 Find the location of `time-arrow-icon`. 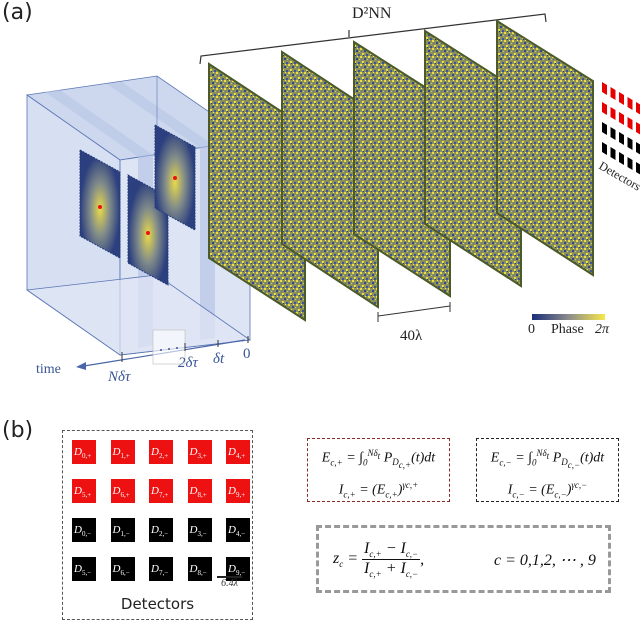

time-arrow-icon is located at coordinates (81, 366).